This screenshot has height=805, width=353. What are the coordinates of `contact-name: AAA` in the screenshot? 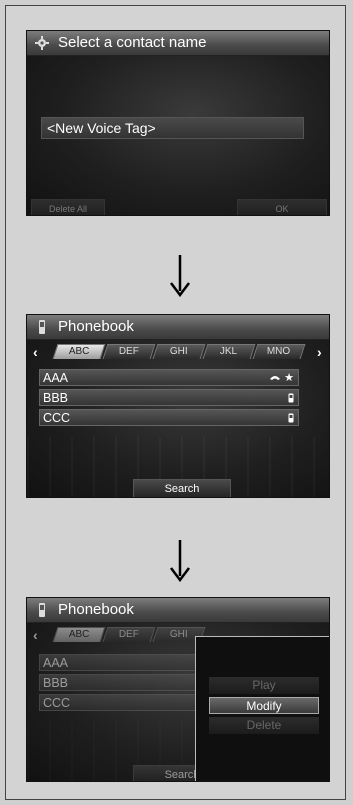 It's located at (56, 378).